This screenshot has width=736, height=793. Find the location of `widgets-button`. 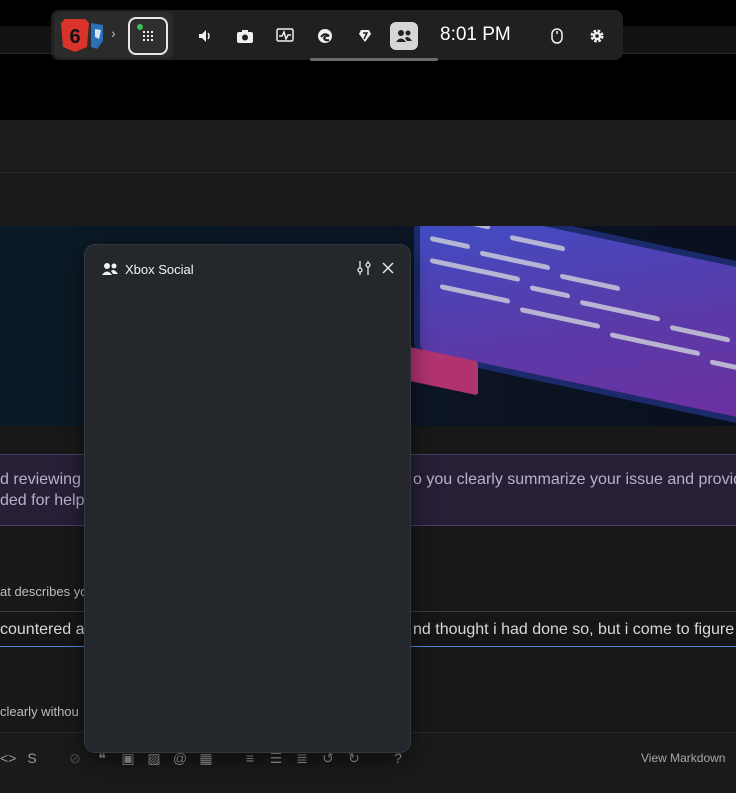

widgets-button is located at coordinates (148, 36).